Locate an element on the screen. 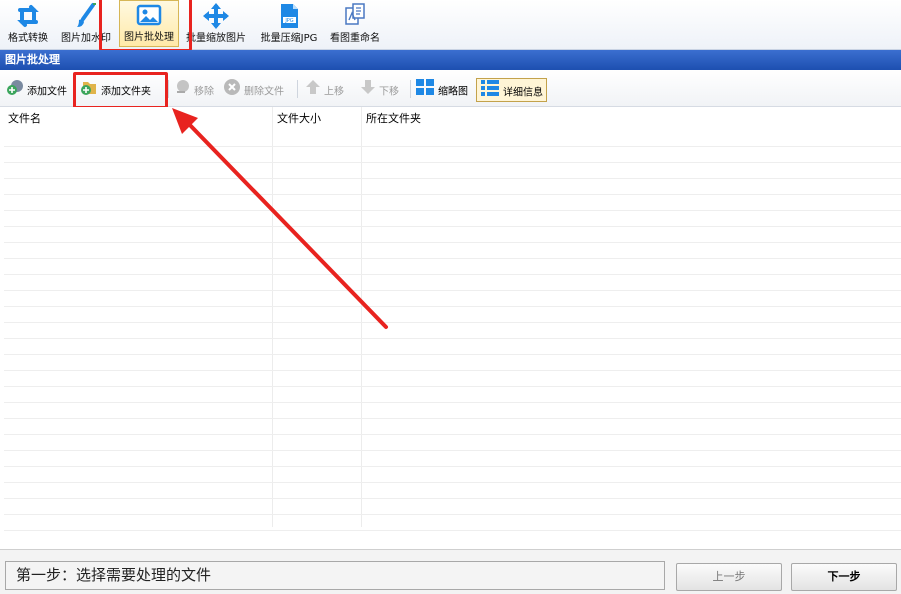  tool-rename: 看图重命名 is located at coordinates (355, 23).